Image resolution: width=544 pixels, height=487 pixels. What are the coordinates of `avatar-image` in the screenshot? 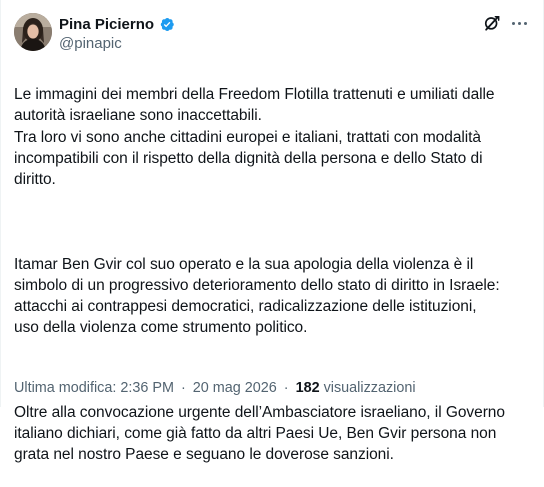 It's located at (33, 32).